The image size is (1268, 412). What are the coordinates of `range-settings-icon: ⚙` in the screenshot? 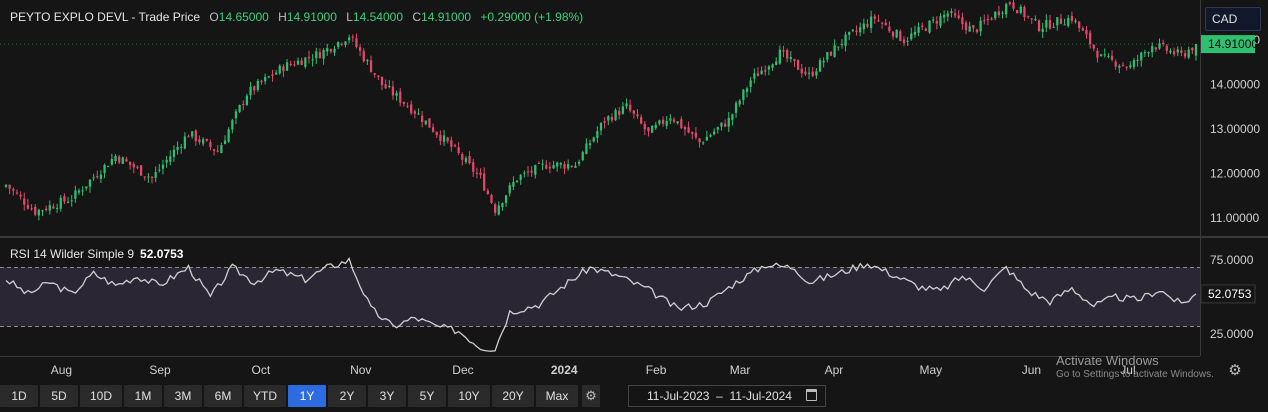 It's located at (591, 396).